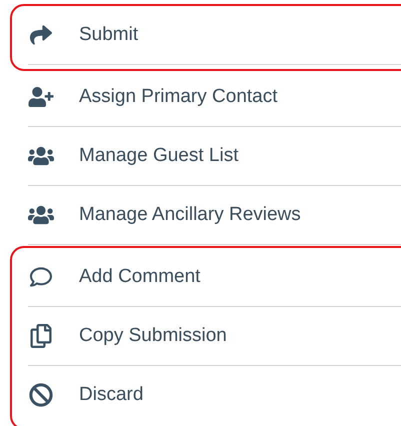 The width and height of the screenshot is (401, 426). I want to click on menu-item: Manage Ancillary Reviews, so click(190, 215).